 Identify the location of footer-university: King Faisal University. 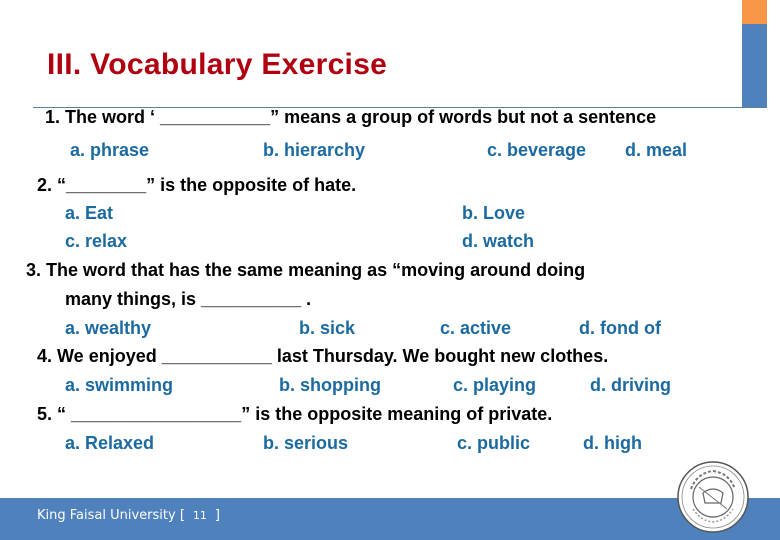
(106, 515).